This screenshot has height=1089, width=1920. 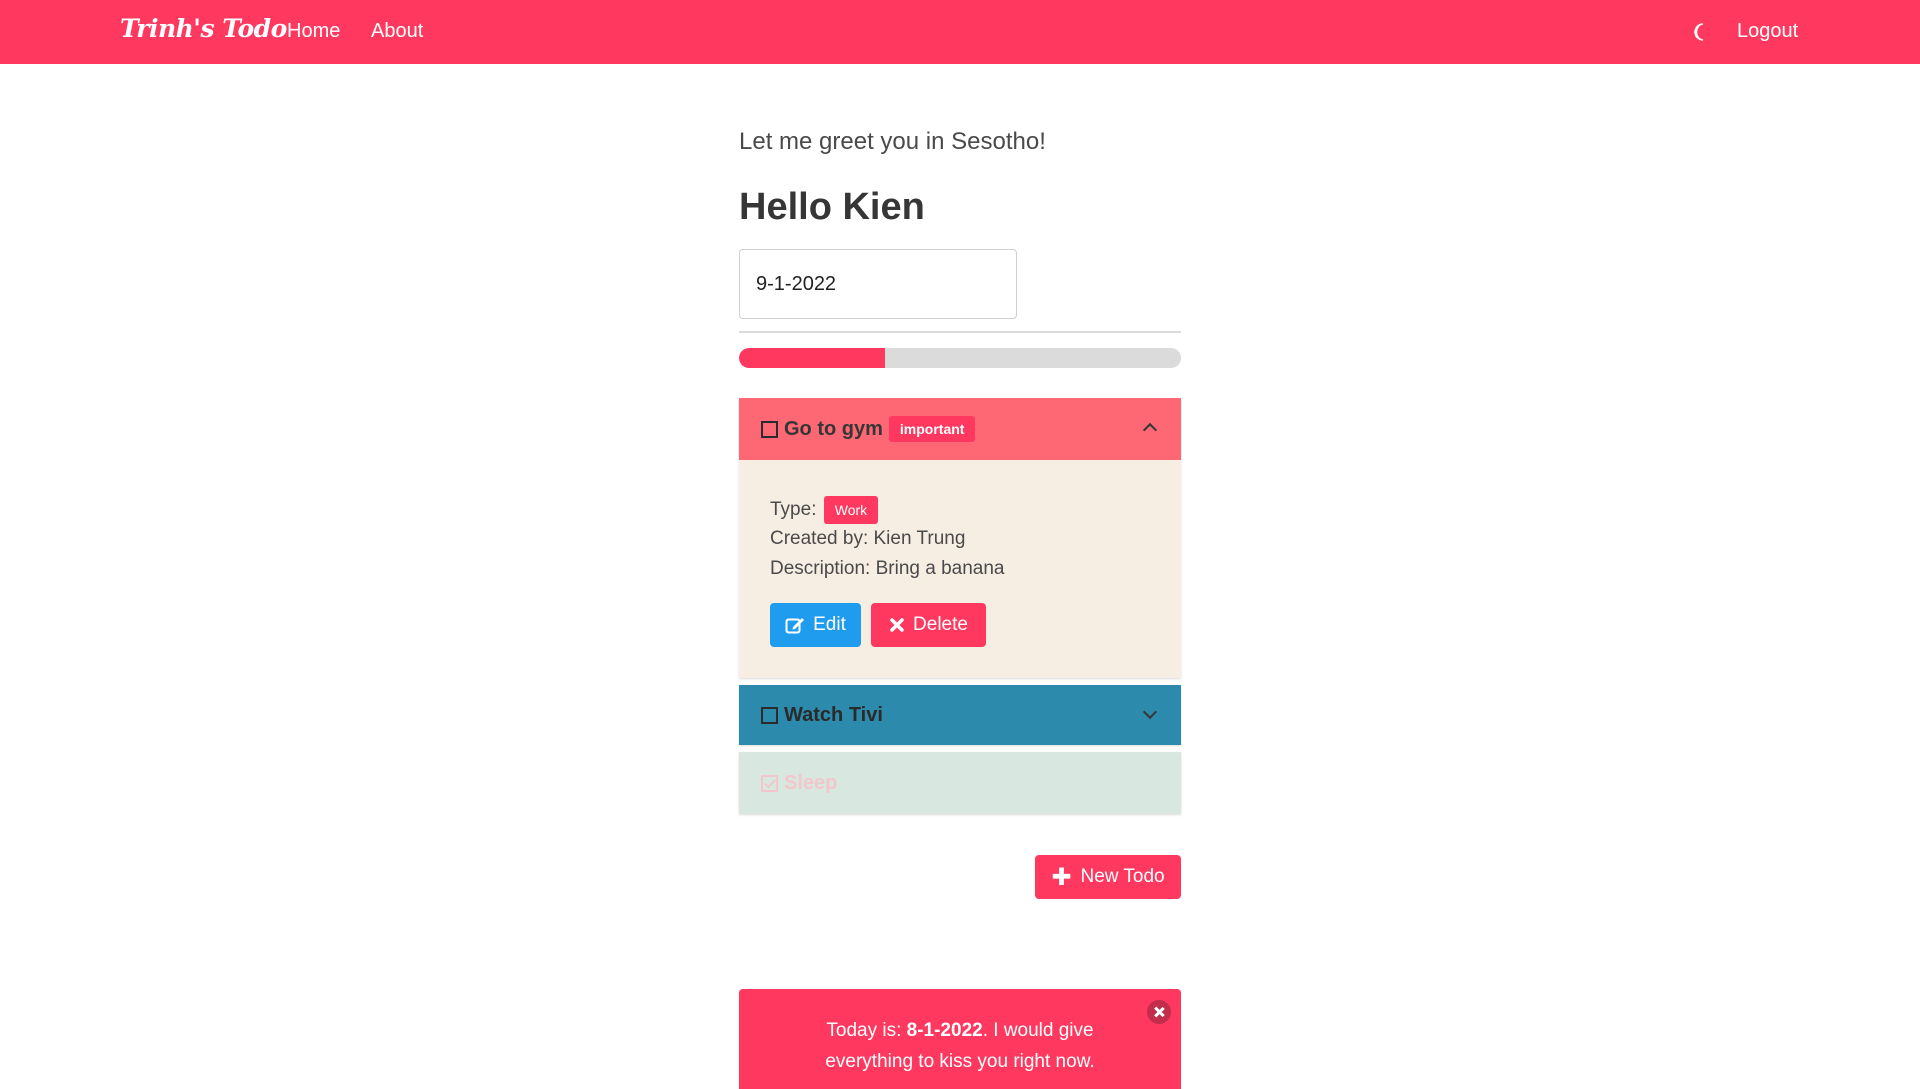 What do you see at coordinates (1767, 31) in the screenshot?
I see `logout-link: Logout` at bounding box center [1767, 31].